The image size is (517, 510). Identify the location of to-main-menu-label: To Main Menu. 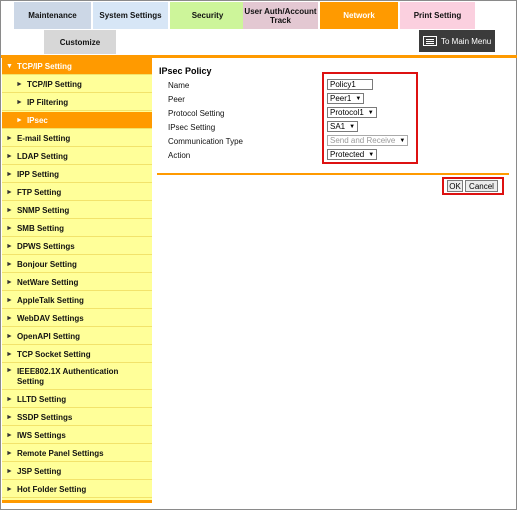
(466, 41).